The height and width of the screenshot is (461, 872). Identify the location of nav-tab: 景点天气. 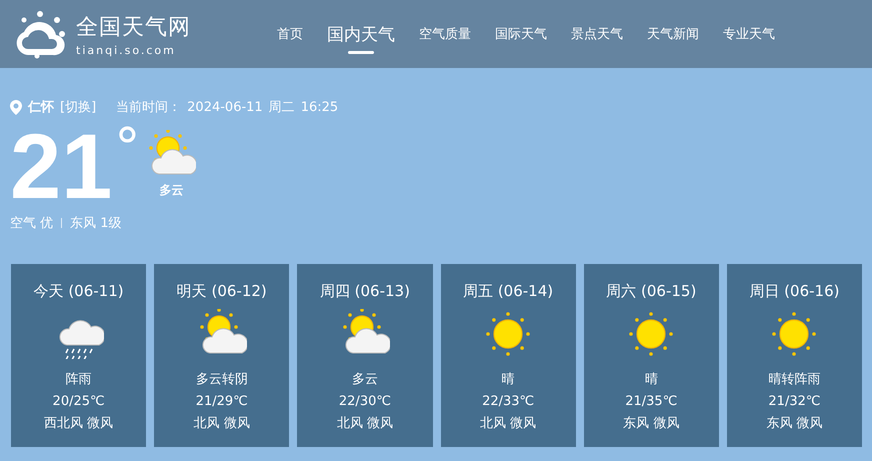
(597, 34).